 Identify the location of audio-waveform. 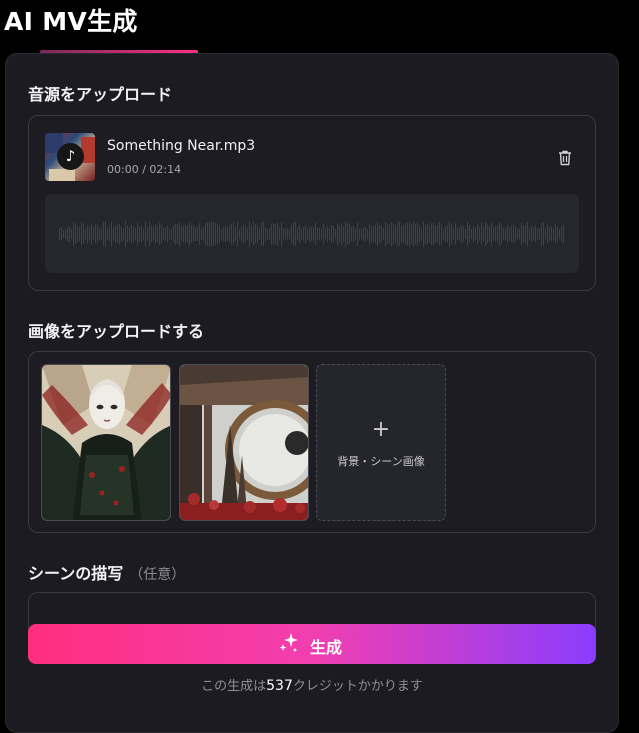
(312, 233).